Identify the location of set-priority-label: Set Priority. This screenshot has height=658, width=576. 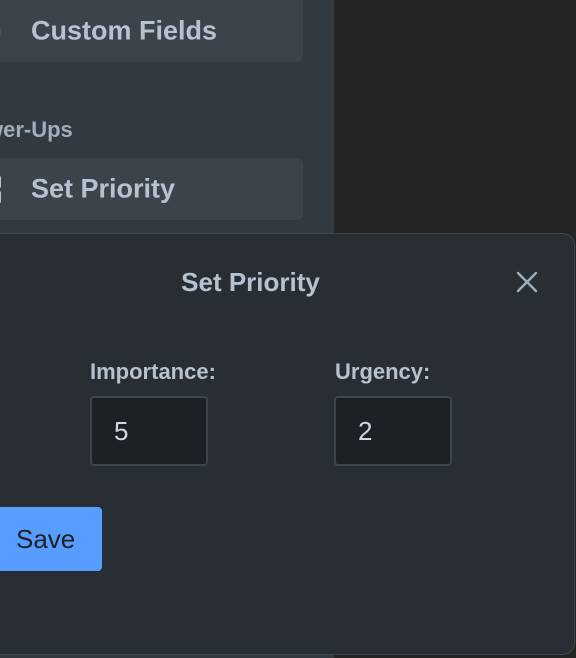
(103, 188).